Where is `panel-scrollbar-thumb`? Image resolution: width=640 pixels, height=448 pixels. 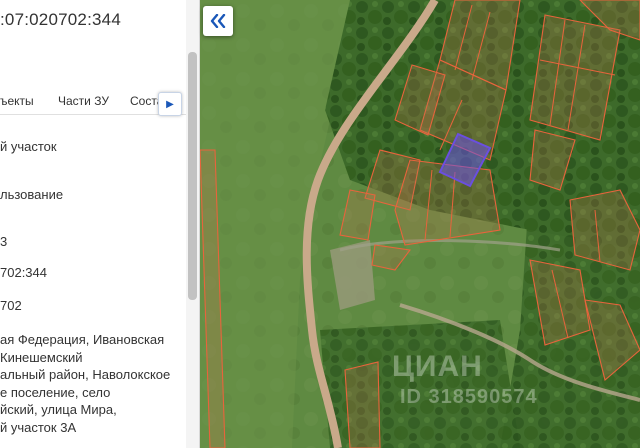 panel-scrollbar-thumb is located at coordinates (192, 176).